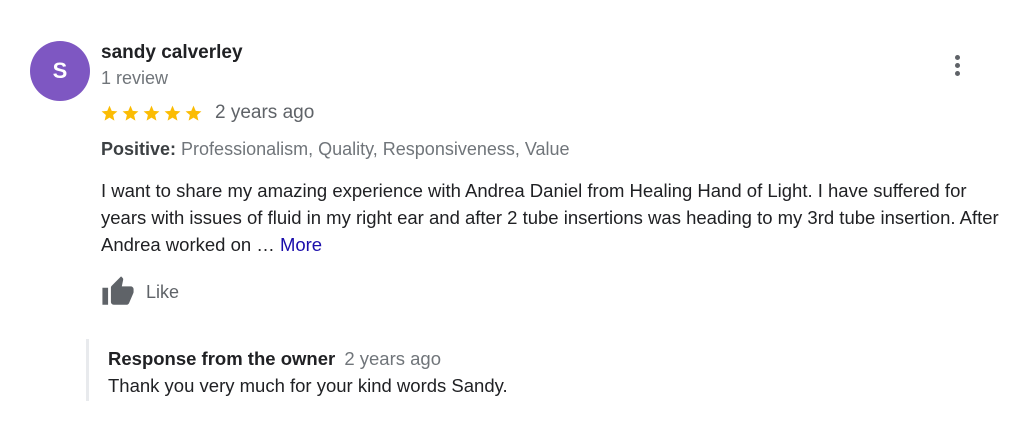 The image size is (1027, 438). Describe the element at coordinates (957, 57) in the screenshot. I see `more-vert-icon` at that location.